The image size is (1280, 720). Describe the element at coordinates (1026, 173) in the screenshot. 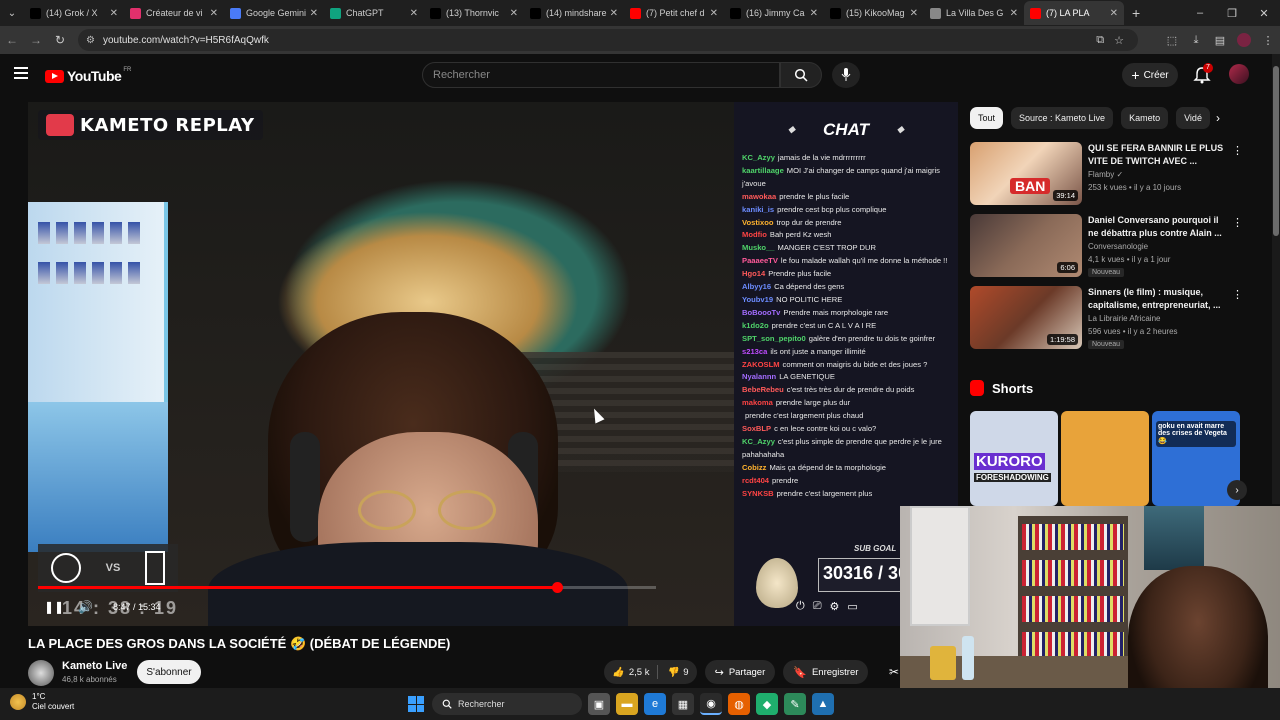

I see `video-thumbnail: BAN 39:14` at that location.